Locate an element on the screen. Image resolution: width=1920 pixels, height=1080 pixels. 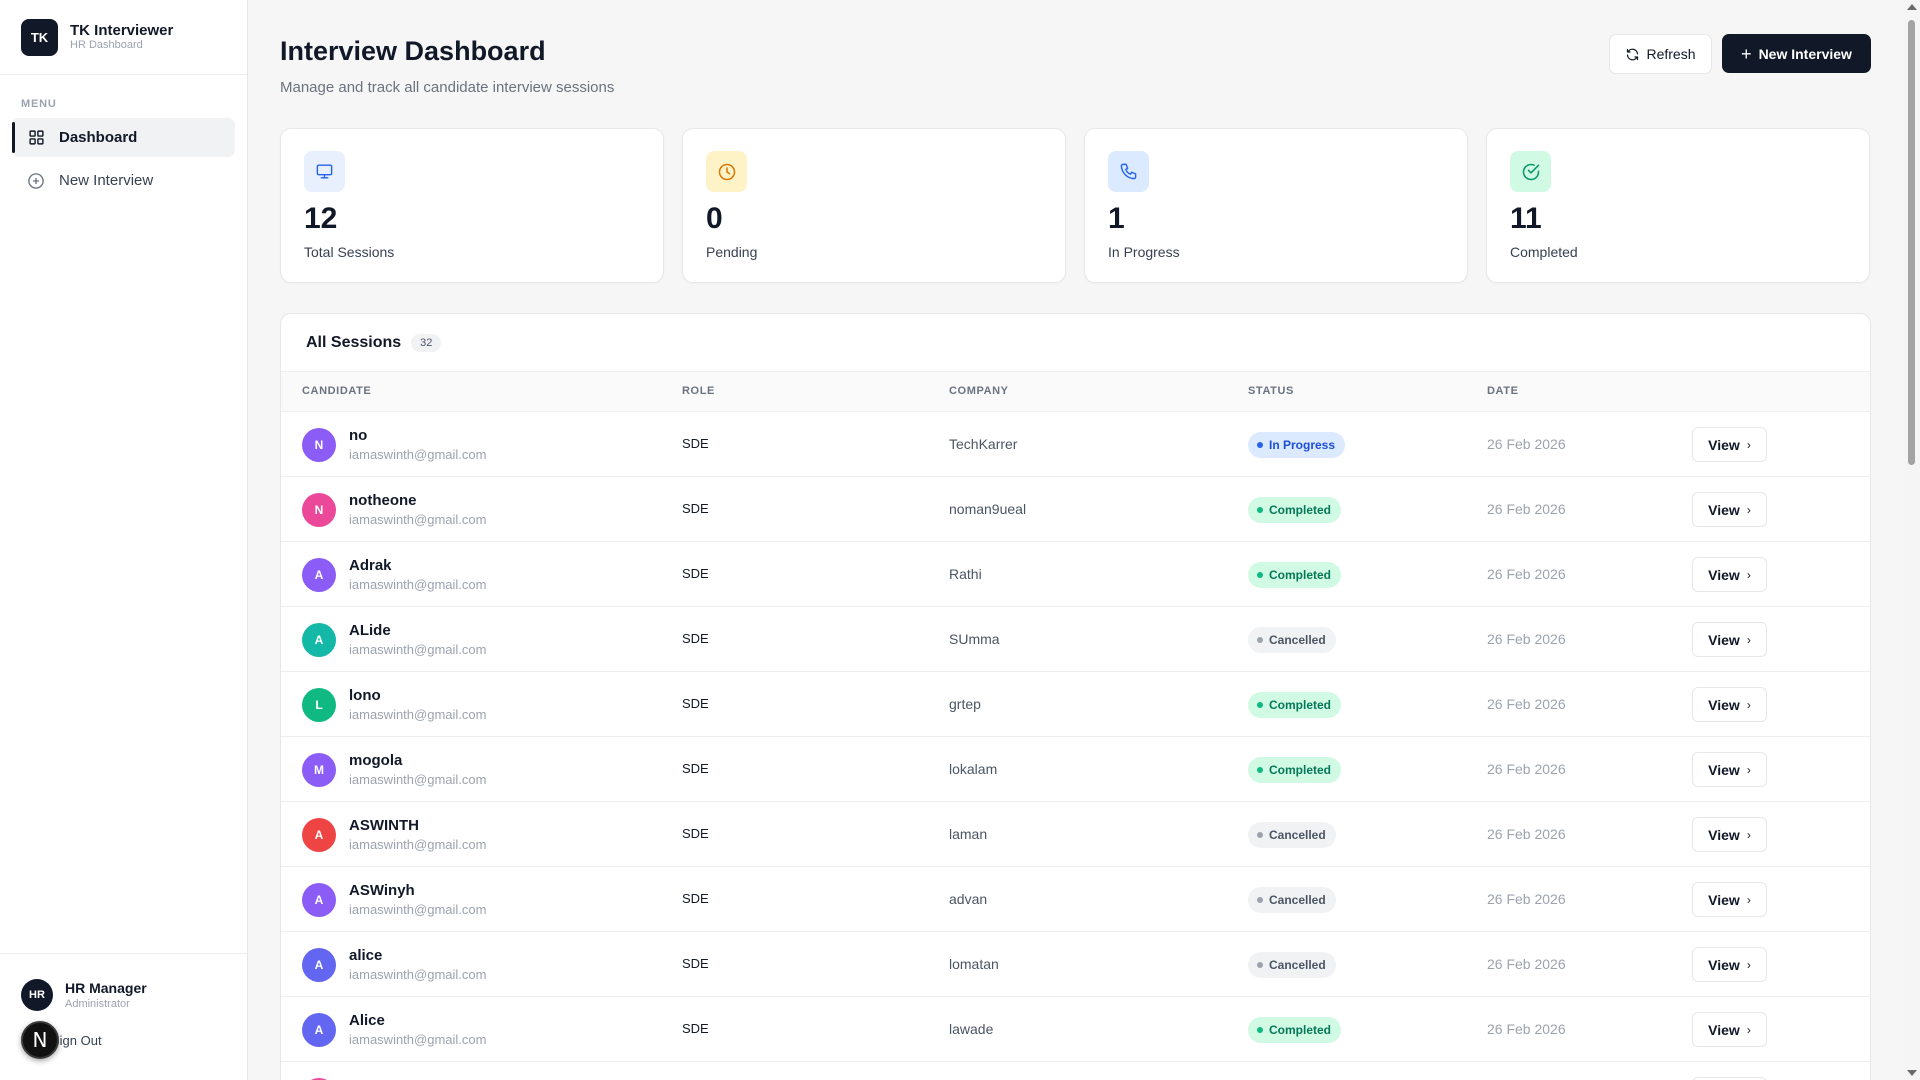
new-interview-button: + New Interview is located at coordinates (1796, 53).